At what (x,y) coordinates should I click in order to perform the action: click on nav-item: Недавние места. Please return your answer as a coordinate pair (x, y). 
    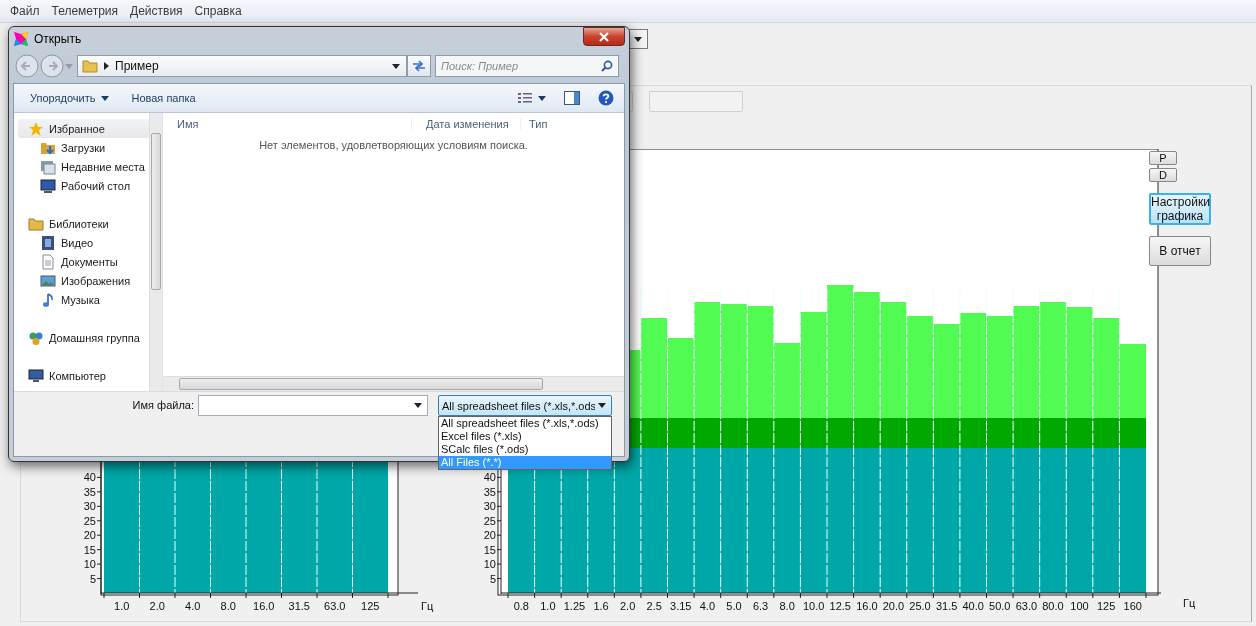
    Looking at the image, I should click on (81, 166).